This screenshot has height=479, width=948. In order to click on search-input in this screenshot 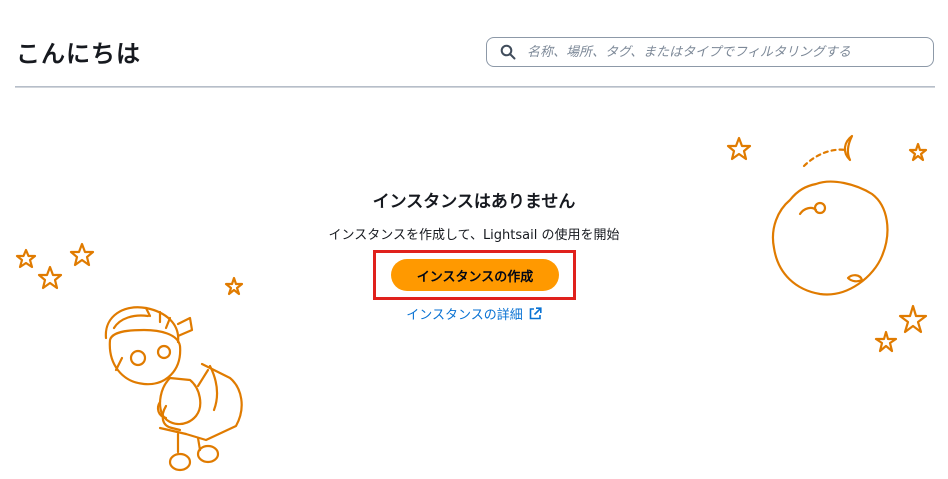, I will do `click(728, 52)`.